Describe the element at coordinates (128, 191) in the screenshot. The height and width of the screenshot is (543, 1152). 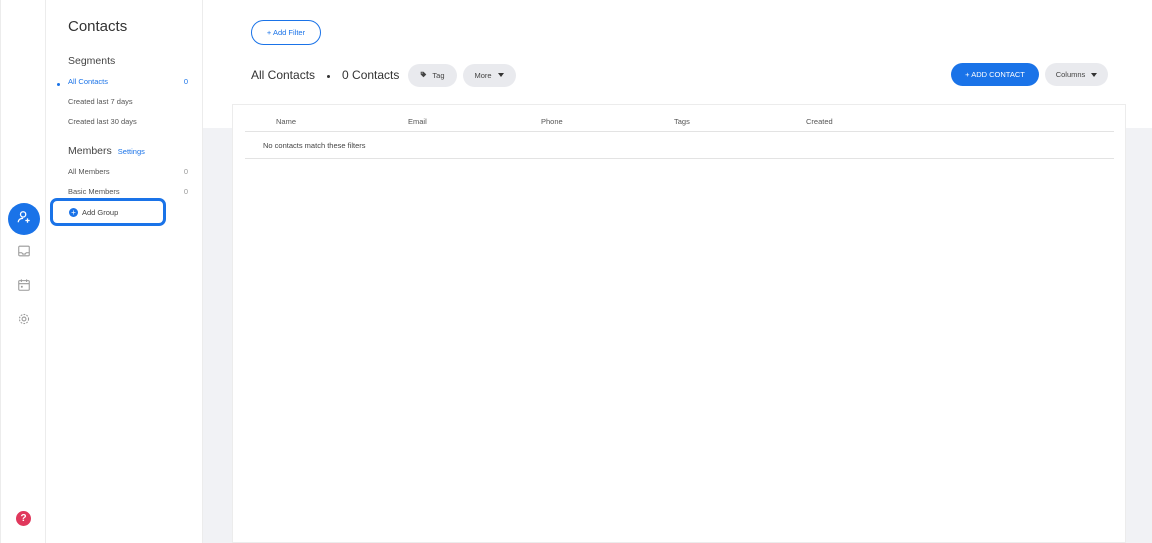
I see `members-basic-members: Basic Members 0` at that location.